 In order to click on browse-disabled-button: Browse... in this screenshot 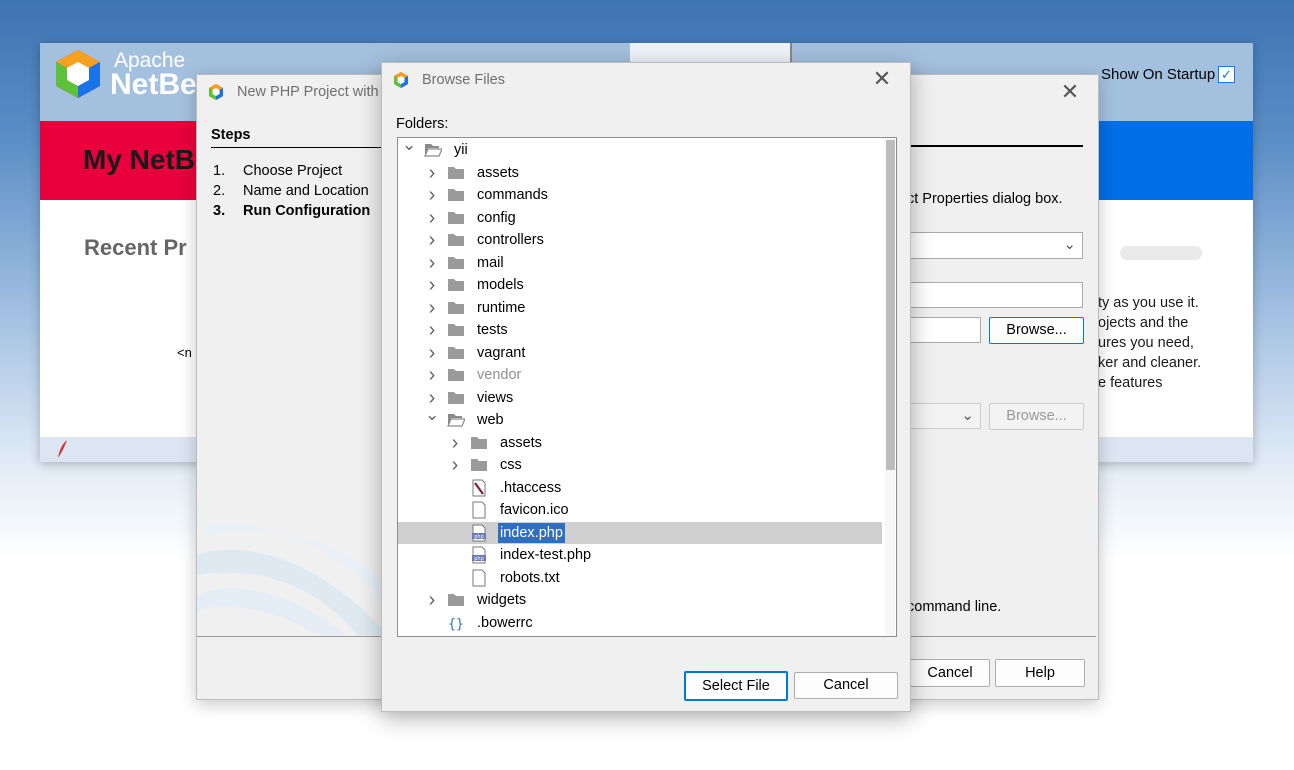, I will do `click(1036, 416)`.